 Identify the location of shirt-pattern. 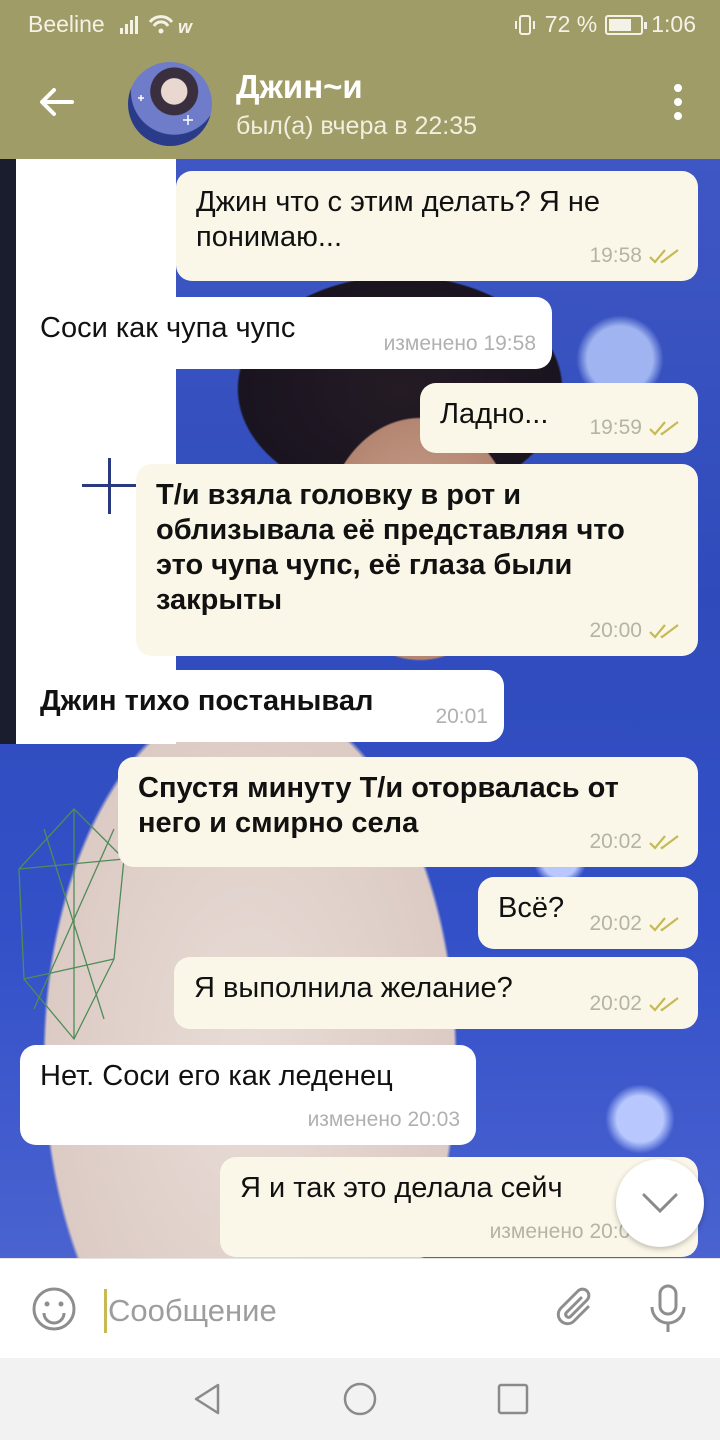
(71, 924).